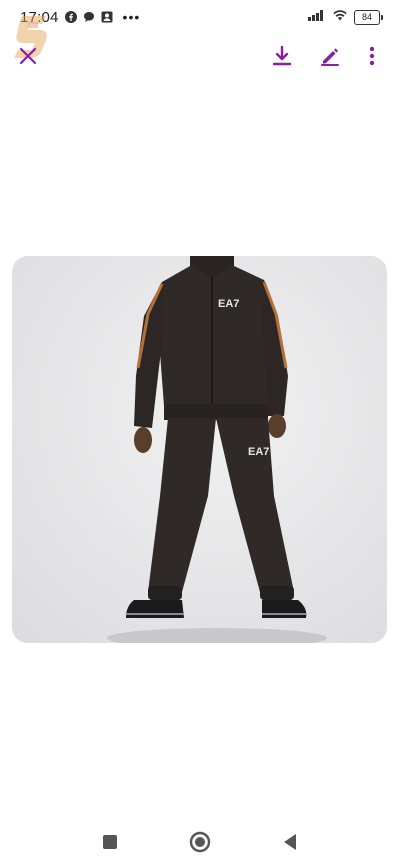 This screenshot has height=867, width=400. What do you see at coordinates (131, 17) in the screenshot?
I see `status-more-dots: •••` at bounding box center [131, 17].